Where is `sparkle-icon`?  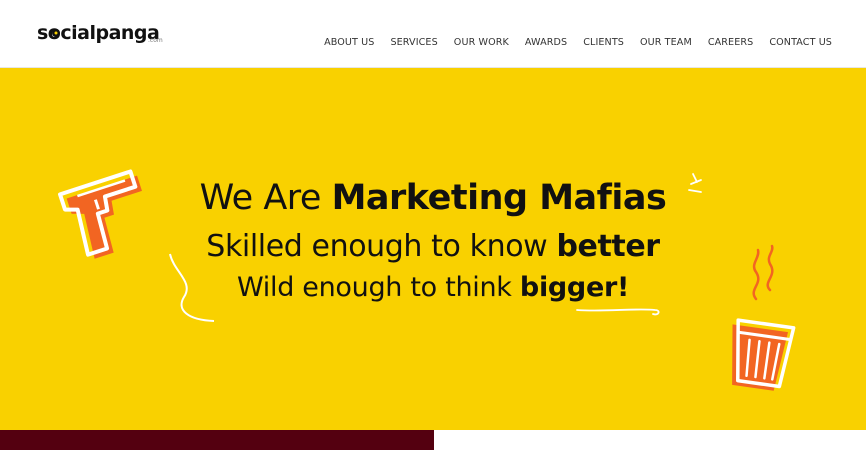
sparkle-icon is located at coordinates (695, 183).